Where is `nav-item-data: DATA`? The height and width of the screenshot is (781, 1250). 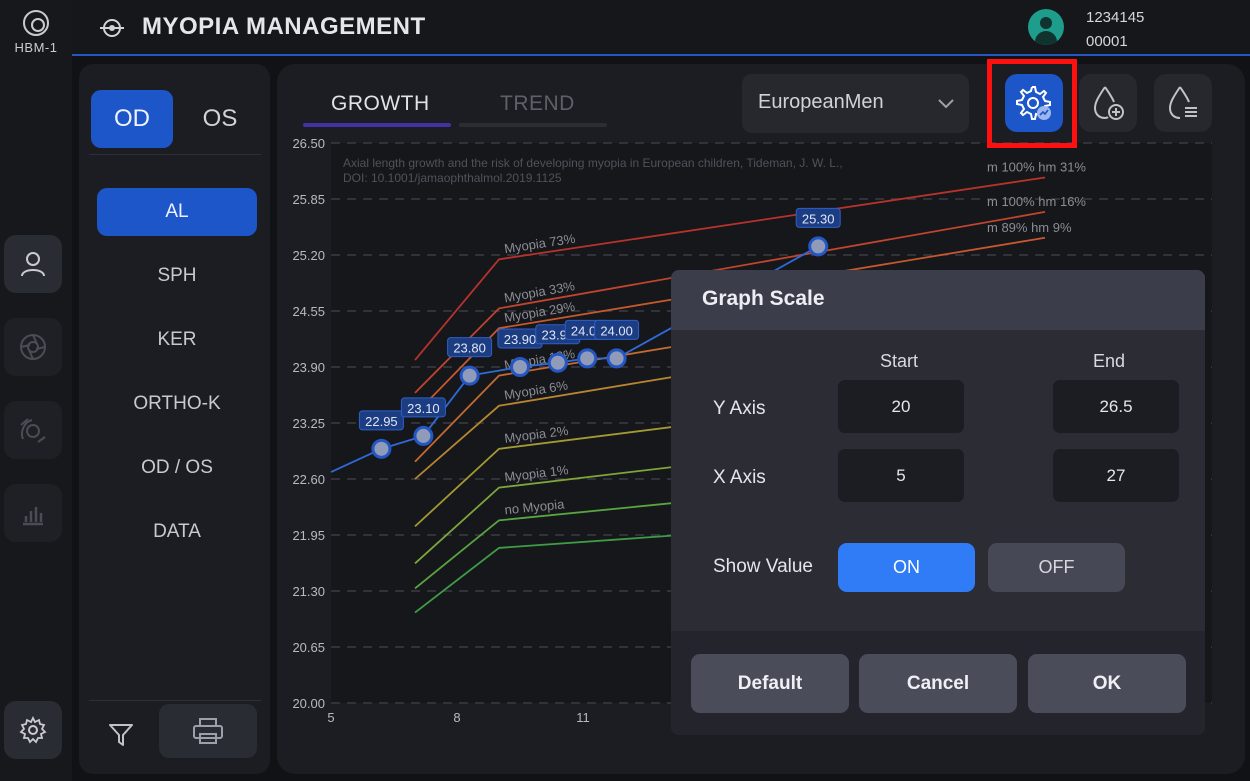
nav-item-data: DATA is located at coordinates (177, 532).